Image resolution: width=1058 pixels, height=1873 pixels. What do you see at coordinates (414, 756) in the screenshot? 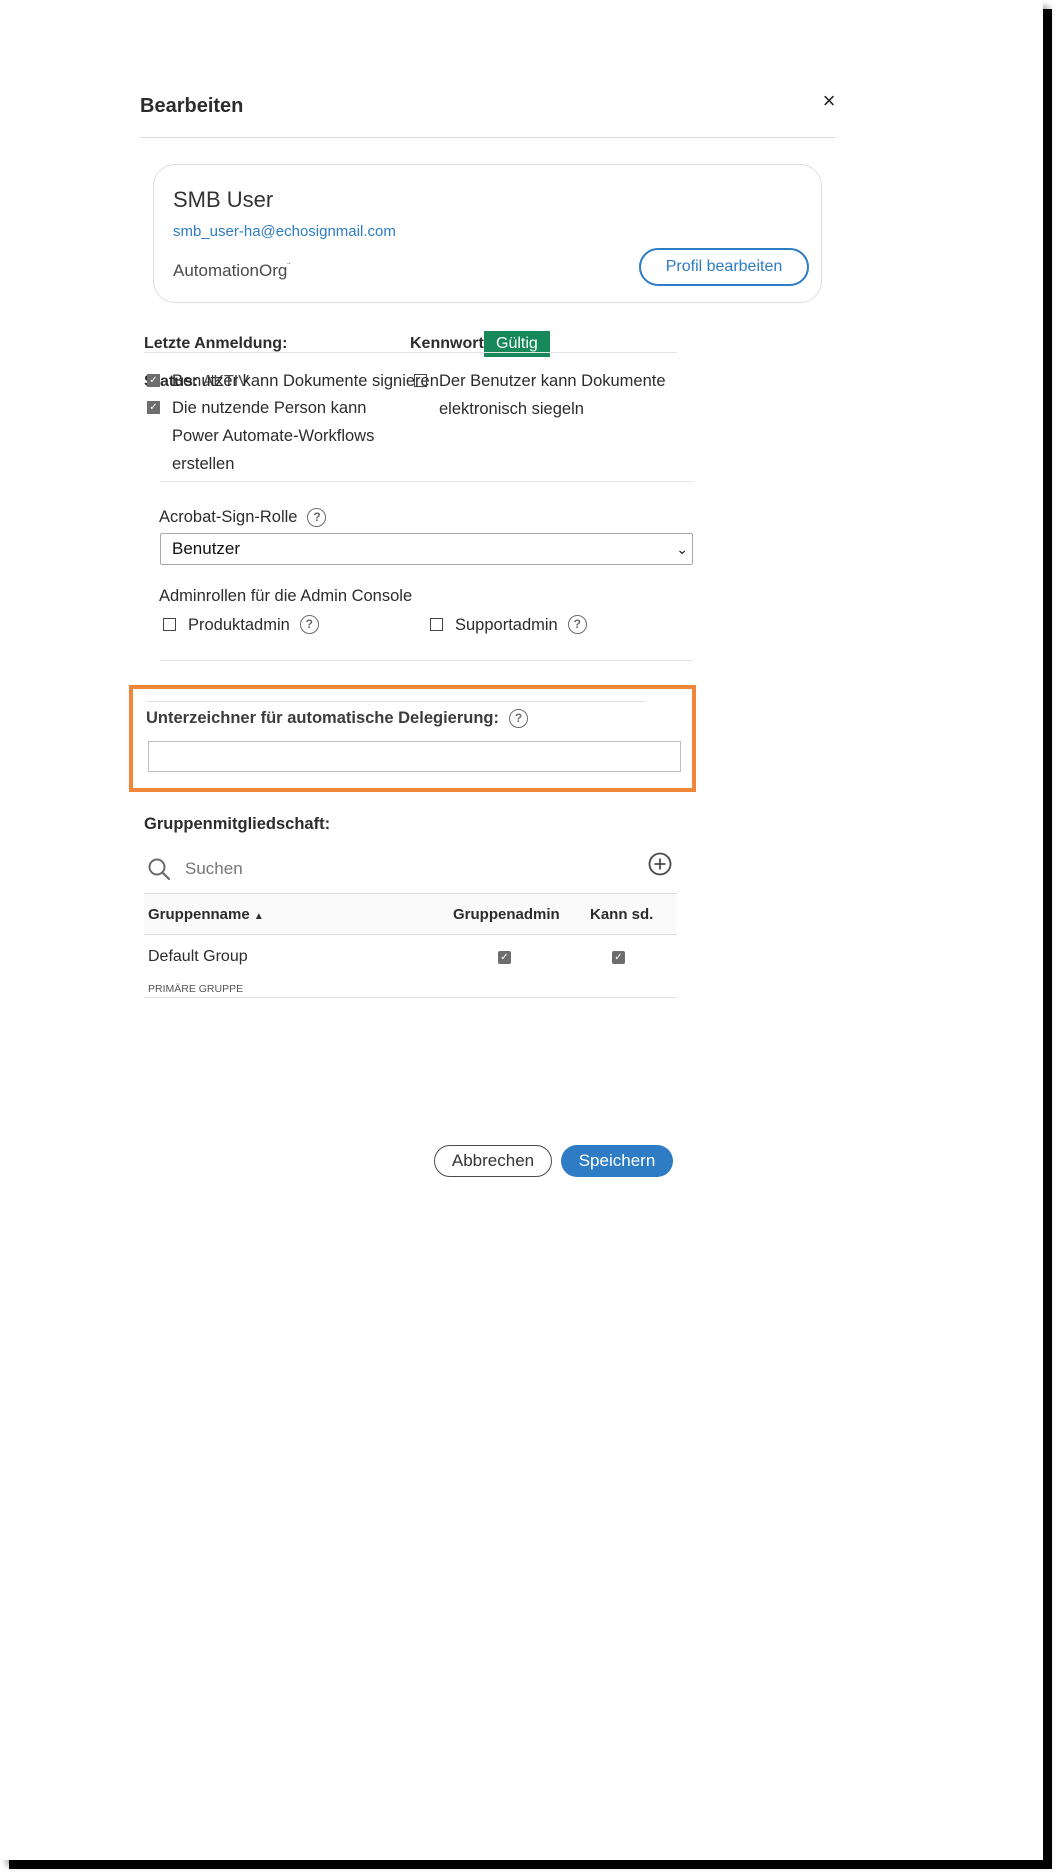
I see `delegation-input` at bounding box center [414, 756].